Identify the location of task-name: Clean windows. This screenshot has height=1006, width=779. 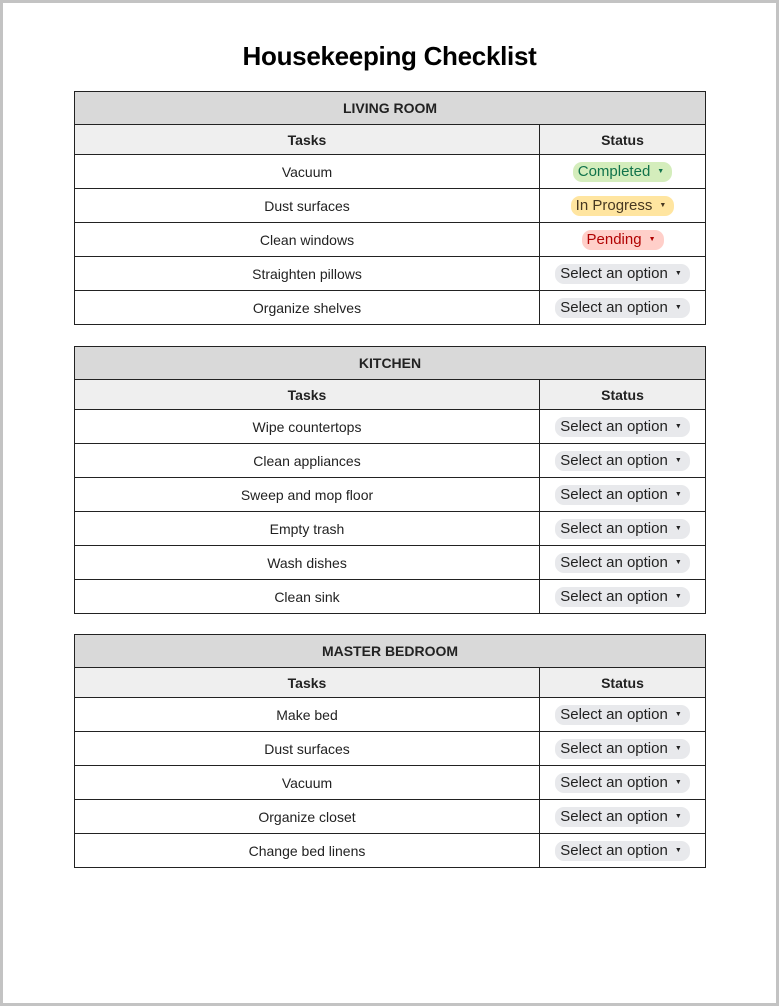
(307, 239).